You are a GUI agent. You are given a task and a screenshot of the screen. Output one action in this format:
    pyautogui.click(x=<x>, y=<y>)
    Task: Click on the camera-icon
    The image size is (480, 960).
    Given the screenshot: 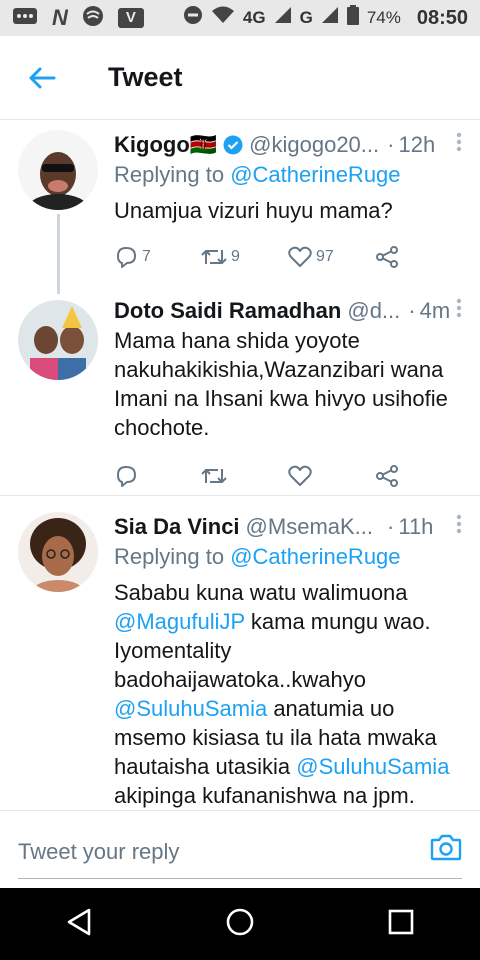 What is the action you would take?
    pyautogui.click(x=446, y=847)
    